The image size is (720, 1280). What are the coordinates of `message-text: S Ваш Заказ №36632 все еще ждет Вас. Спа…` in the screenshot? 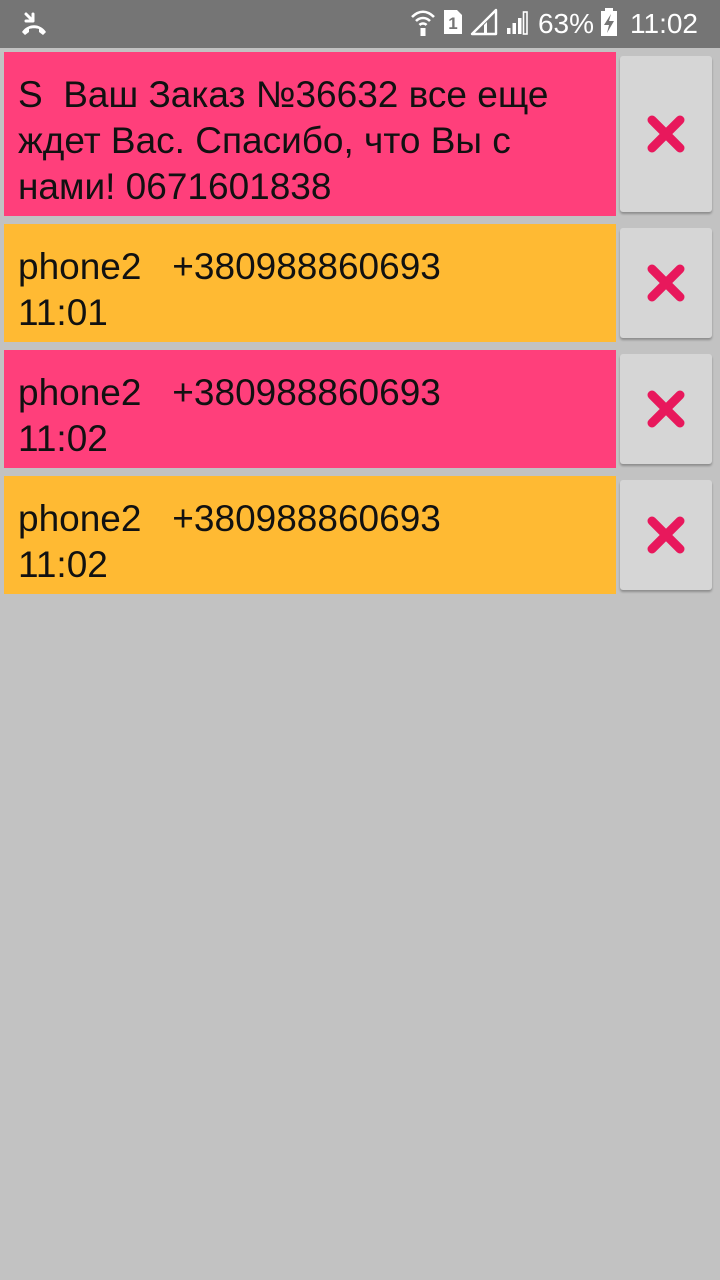 It's located at (310, 134).